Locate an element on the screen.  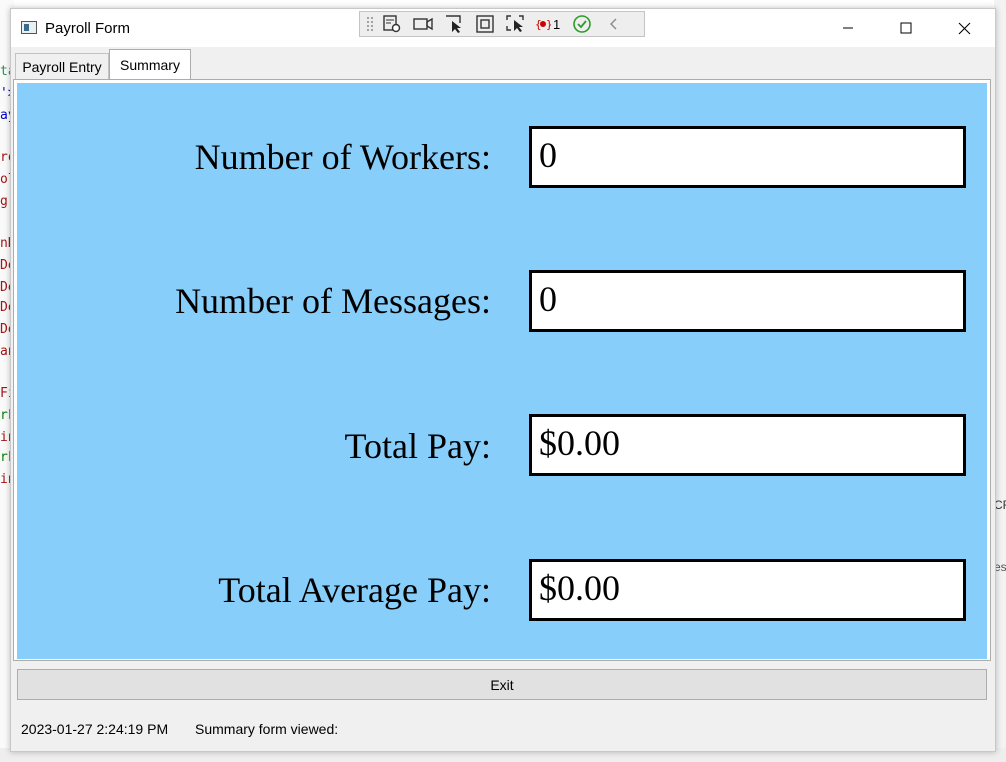
collapse-toolbar-chevron-icon is located at coordinates (613, 24).